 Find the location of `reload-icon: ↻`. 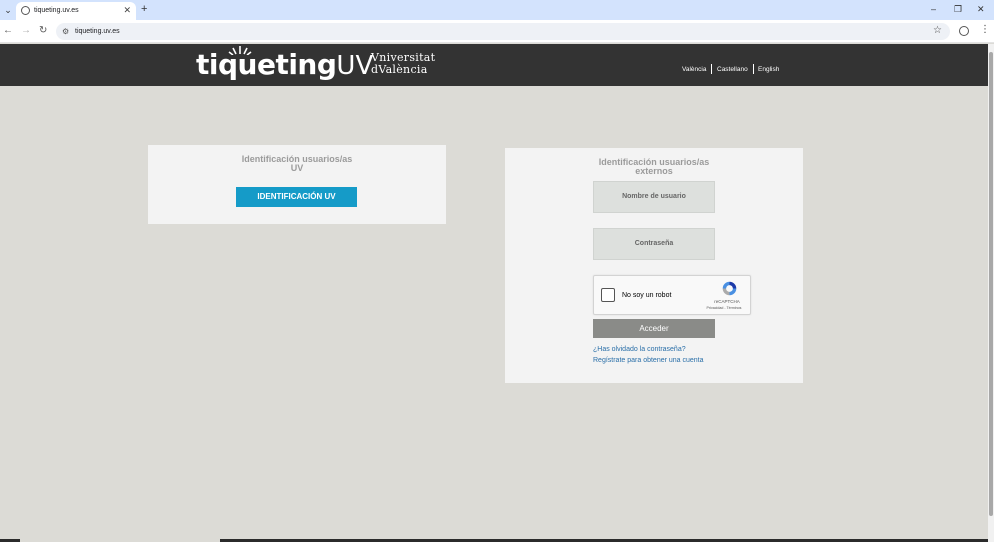

reload-icon: ↻ is located at coordinates (43, 31).